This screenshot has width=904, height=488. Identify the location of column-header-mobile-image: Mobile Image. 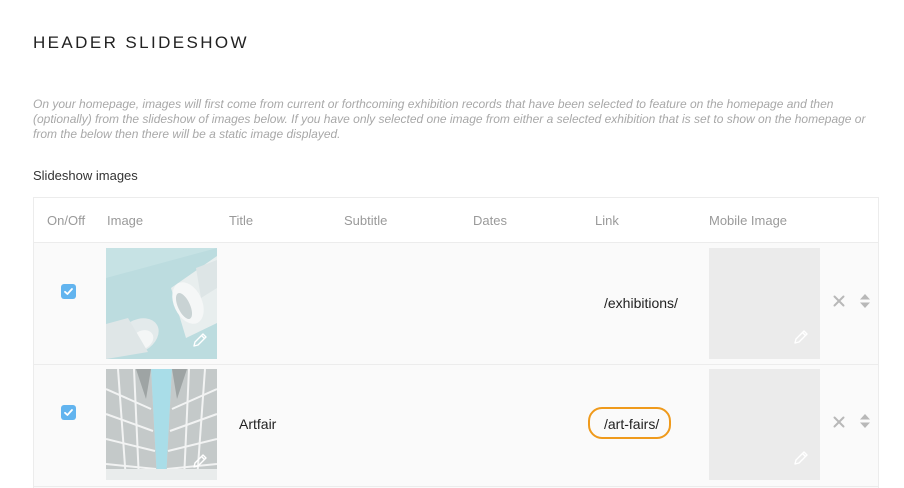
(748, 220).